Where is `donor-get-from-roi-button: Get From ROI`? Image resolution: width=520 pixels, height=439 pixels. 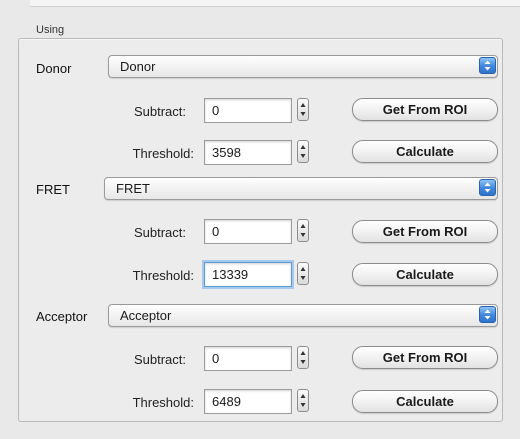 donor-get-from-roi-button: Get From ROI is located at coordinates (425, 109).